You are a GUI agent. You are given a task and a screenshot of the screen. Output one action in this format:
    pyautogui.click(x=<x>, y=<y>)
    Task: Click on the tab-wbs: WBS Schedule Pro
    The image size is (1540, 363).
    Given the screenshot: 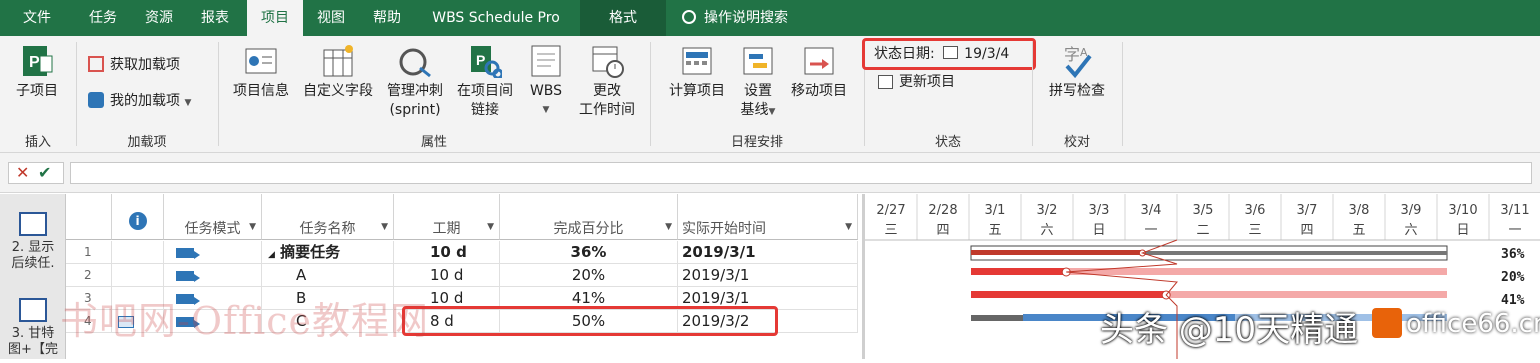 What is the action you would take?
    pyautogui.click(x=496, y=18)
    